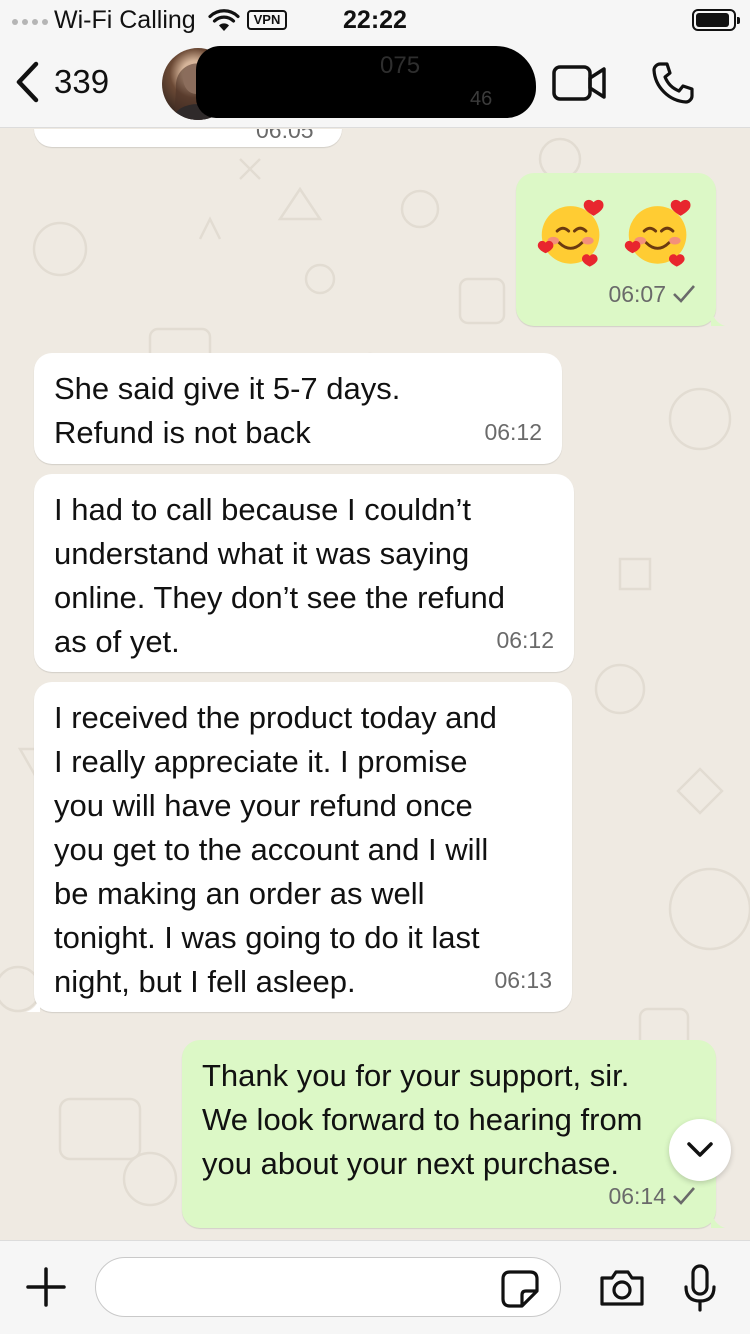 The image size is (750, 1334). I want to click on message-text-line: be making an order as well, so click(239, 893).